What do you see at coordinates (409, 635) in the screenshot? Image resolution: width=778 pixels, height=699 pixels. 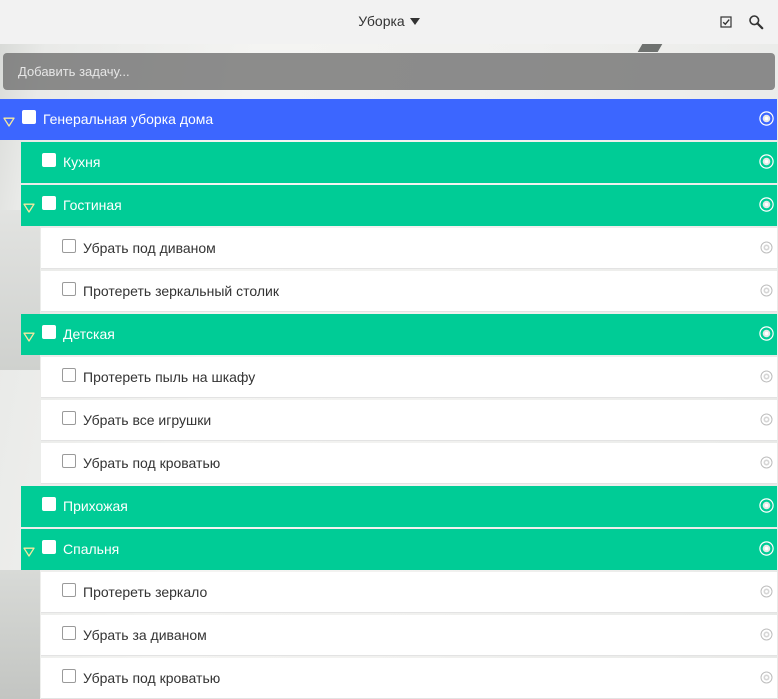 I see `subtask-row: Убрать за диваном` at bounding box center [409, 635].